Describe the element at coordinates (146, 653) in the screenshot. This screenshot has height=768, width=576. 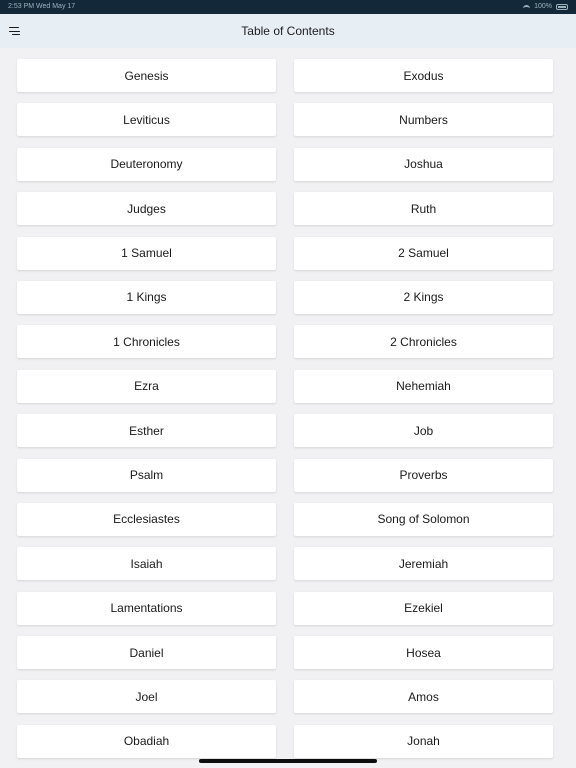
I see `book-button-daniel: Daniel` at that location.